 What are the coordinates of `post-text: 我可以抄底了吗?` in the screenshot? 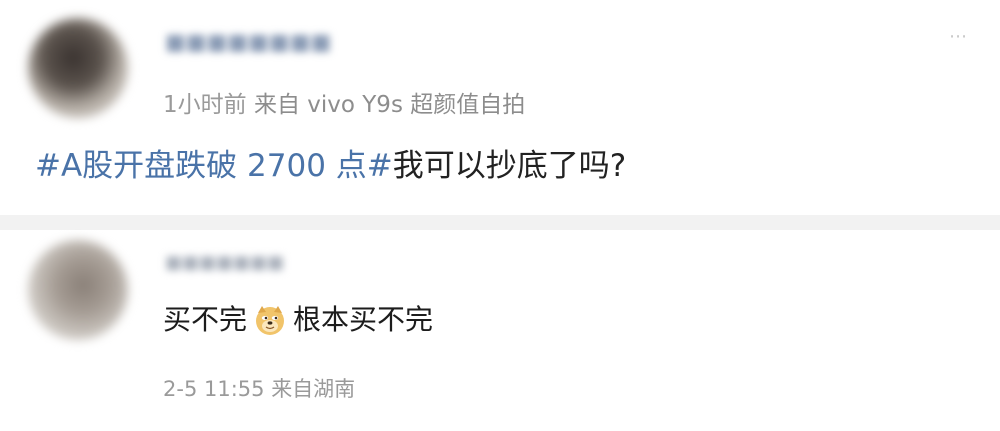 It's located at (509, 166).